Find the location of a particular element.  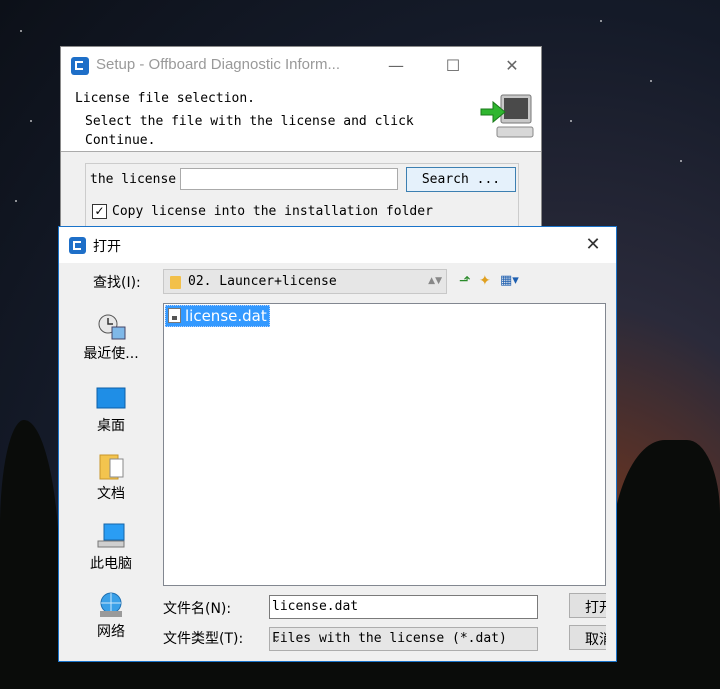

setup-heading: License file selection. is located at coordinates (165, 98).